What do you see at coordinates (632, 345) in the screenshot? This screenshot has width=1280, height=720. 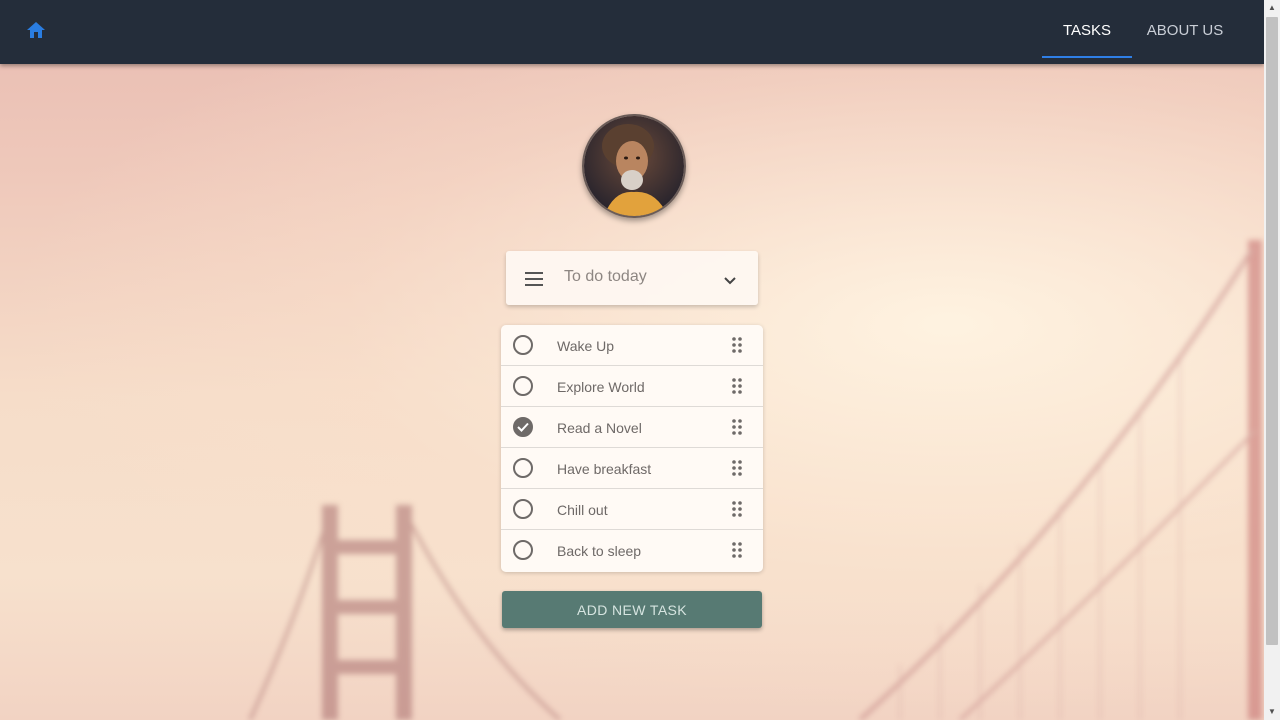 I see `task-row: Wake Up` at bounding box center [632, 345].